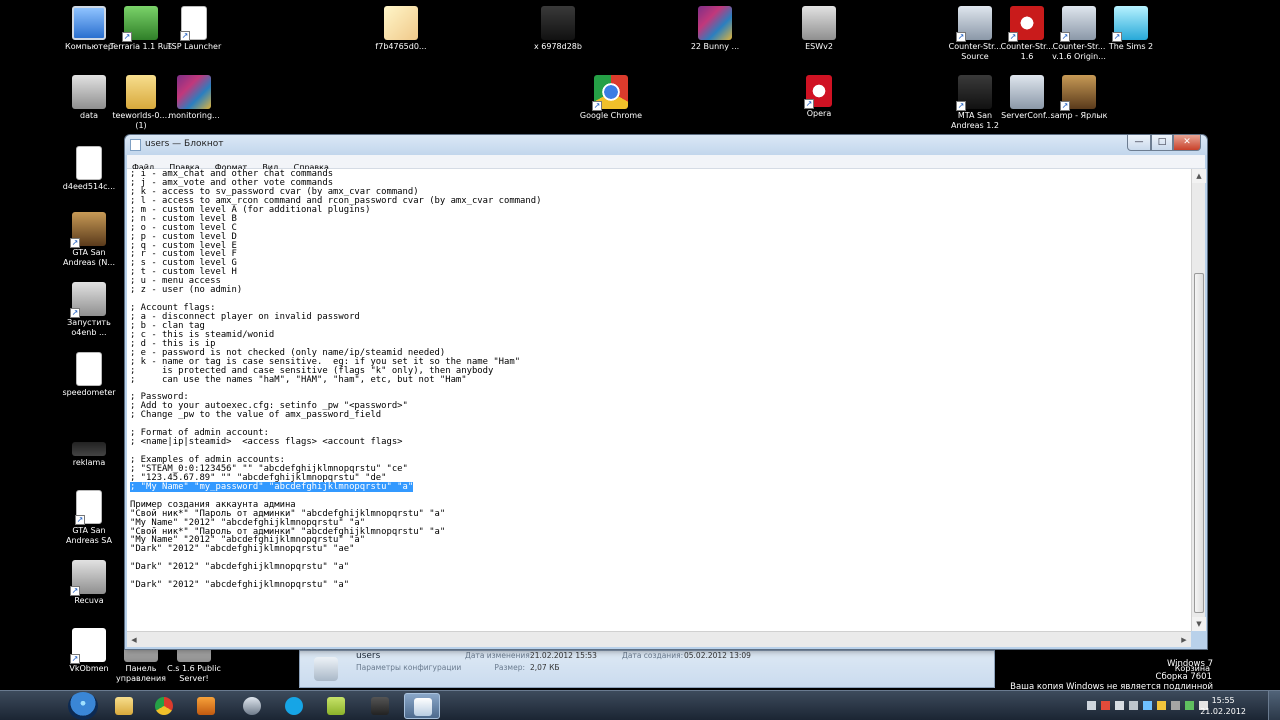 The height and width of the screenshot is (720, 1280). Describe the element at coordinates (206, 706) in the screenshot. I see `taskbar-media-player` at that location.